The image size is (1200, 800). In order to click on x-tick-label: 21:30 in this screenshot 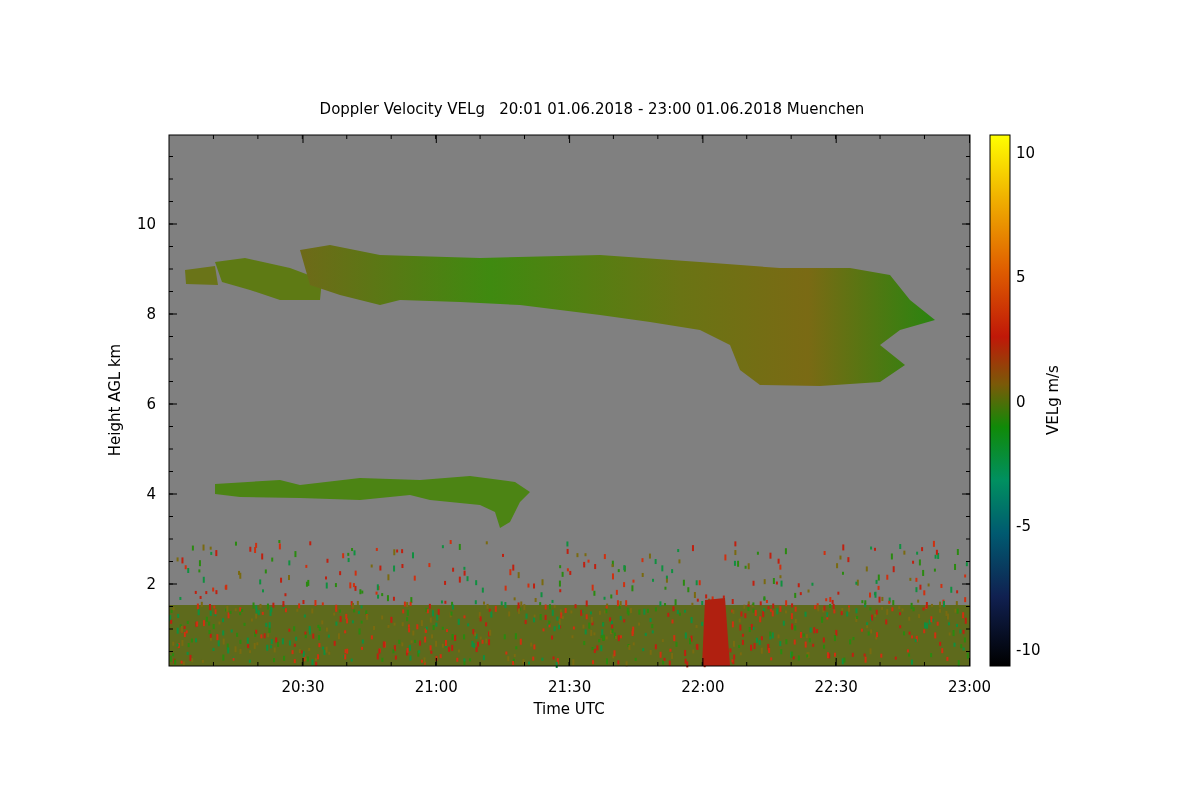, I will do `click(570, 687)`.